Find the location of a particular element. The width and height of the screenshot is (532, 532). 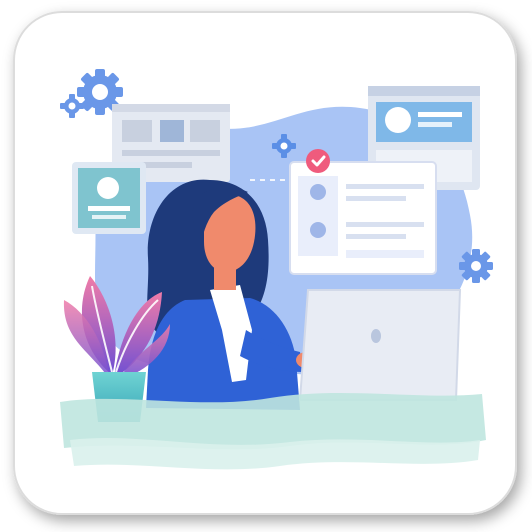

profile-card is located at coordinates (109, 198).